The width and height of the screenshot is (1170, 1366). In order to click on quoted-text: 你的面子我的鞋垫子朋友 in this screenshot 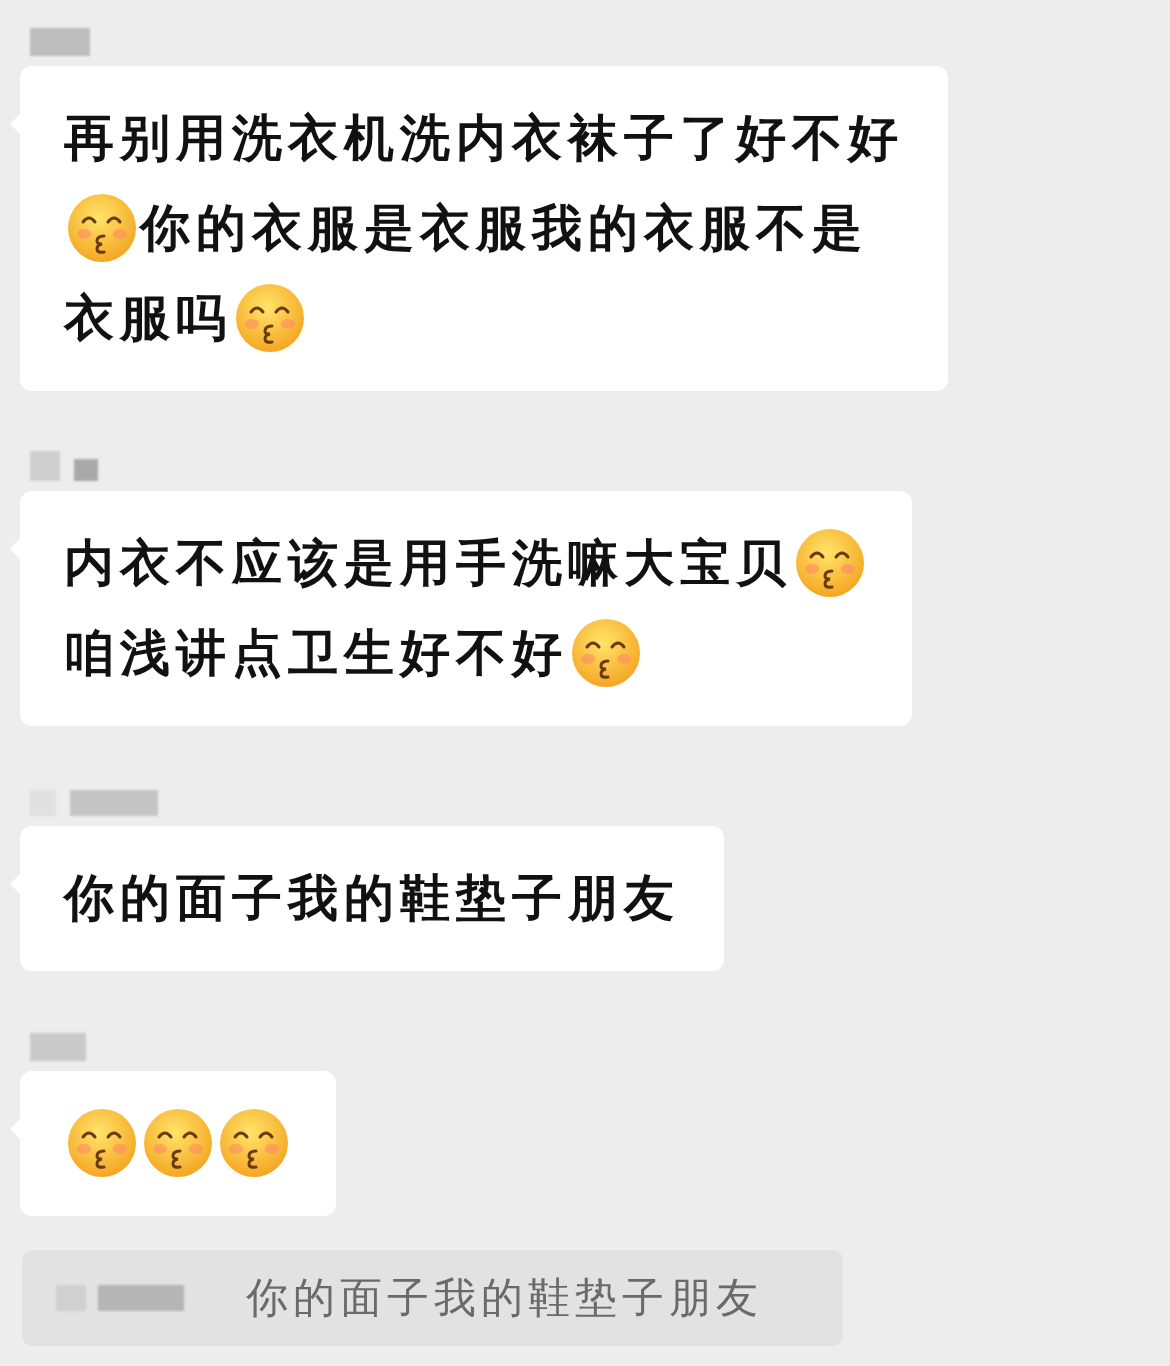, I will do `click(504, 1298)`.